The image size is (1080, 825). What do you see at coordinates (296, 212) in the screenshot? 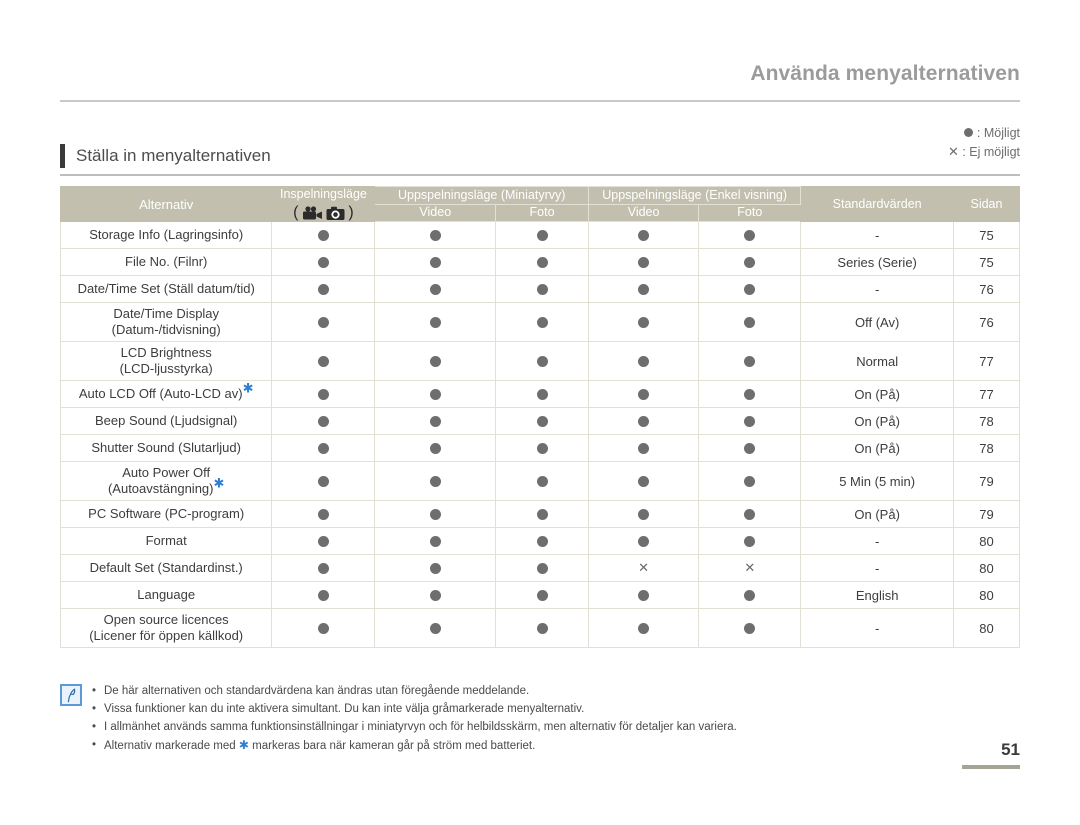
I see `paren-open: (` at bounding box center [296, 212].